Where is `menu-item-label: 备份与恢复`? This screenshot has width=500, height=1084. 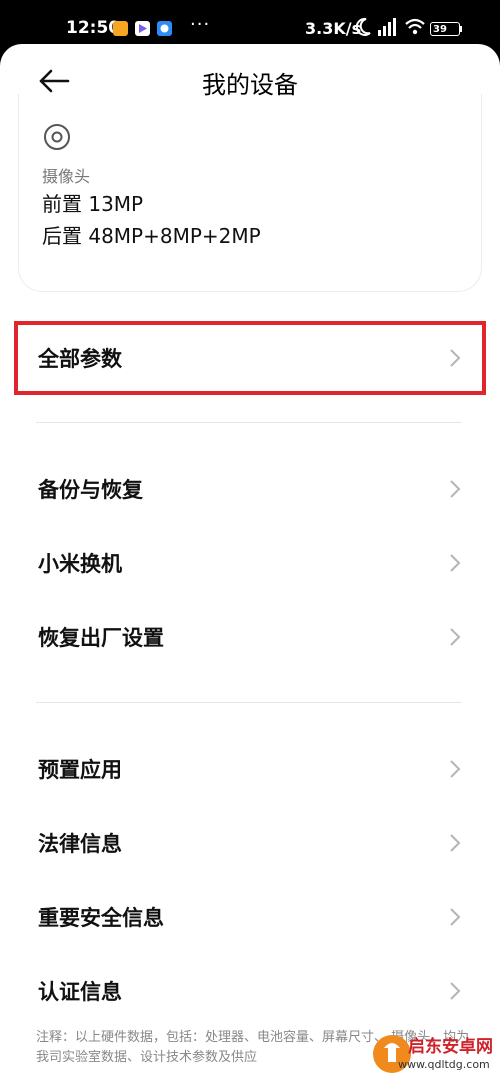
menu-item-label: 备份与恢复 is located at coordinates (90, 490).